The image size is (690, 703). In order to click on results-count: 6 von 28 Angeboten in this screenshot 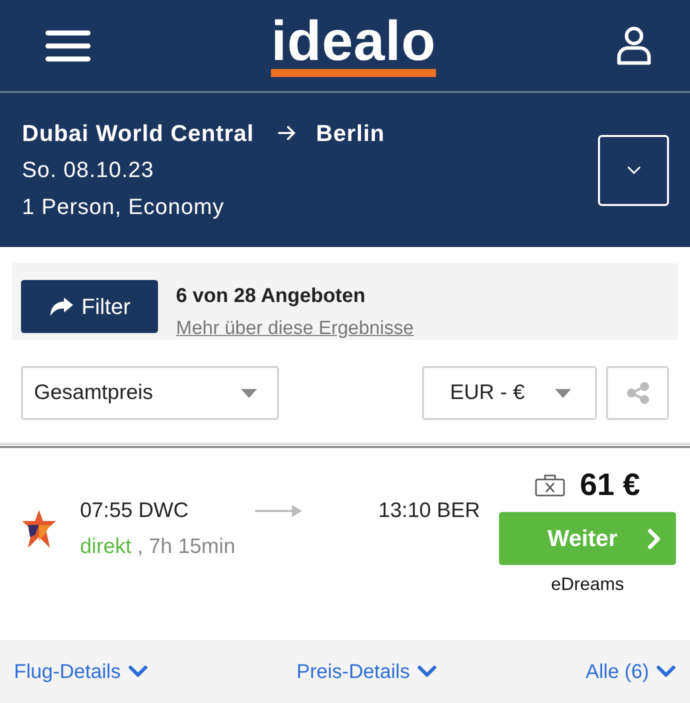, I will do `click(271, 296)`.